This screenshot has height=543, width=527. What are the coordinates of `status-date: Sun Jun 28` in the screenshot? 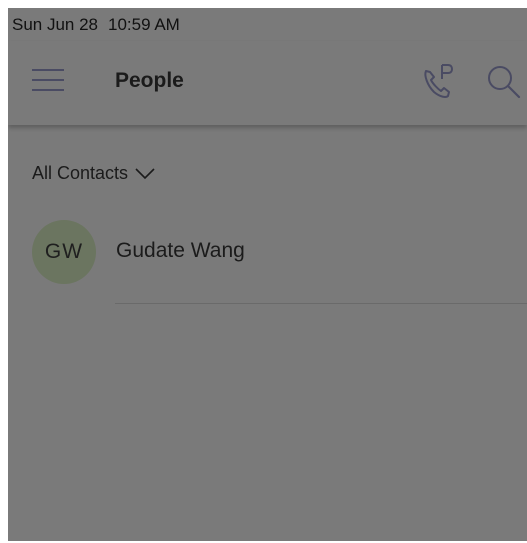 It's located at (55, 24).